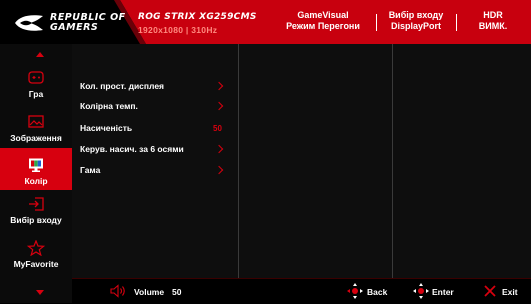 The width and height of the screenshot is (531, 304). I want to click on gamevisual-status: GameVisual Режим Перегони, so click(323, 21).